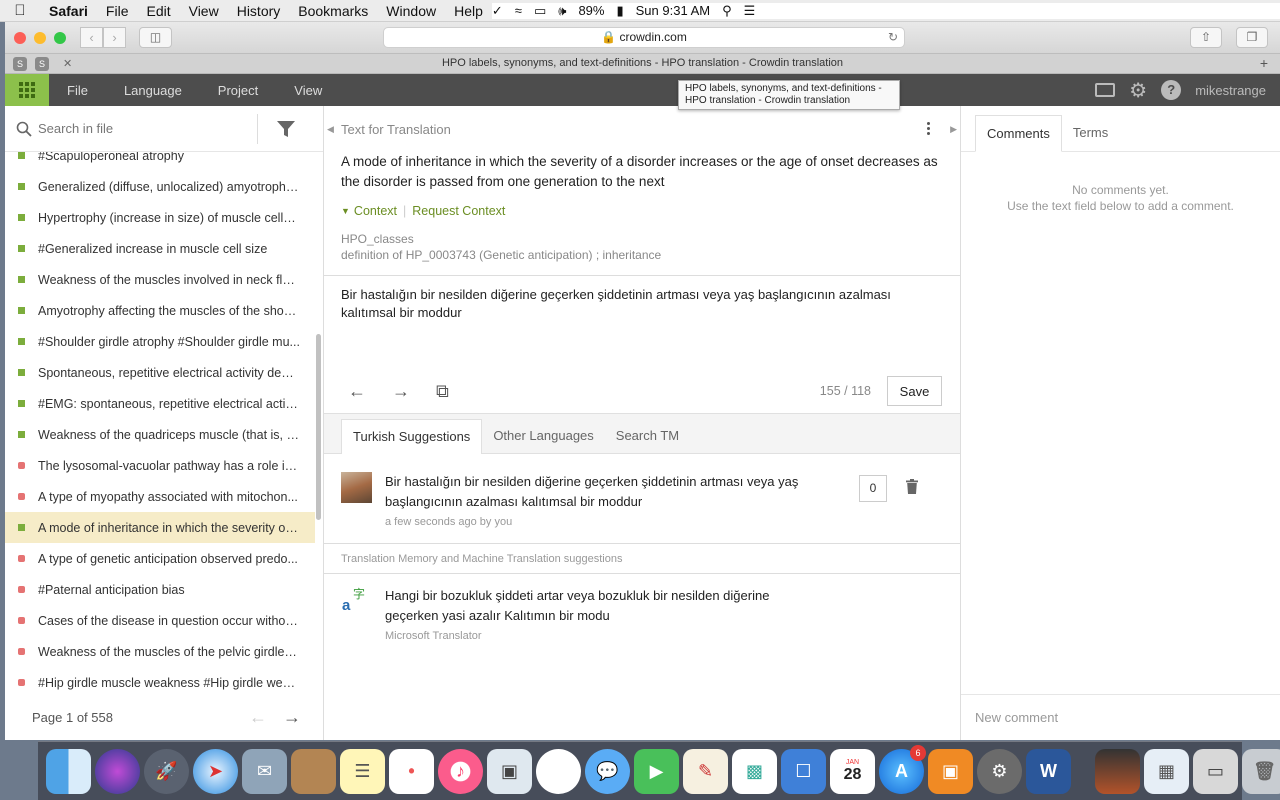 The width and height of the screenshot is (1280, 800). What do you see at coordinates (656, 771) in the screenshot?
I see `facetime-icon: ▶` at bounding box center [656, 771].